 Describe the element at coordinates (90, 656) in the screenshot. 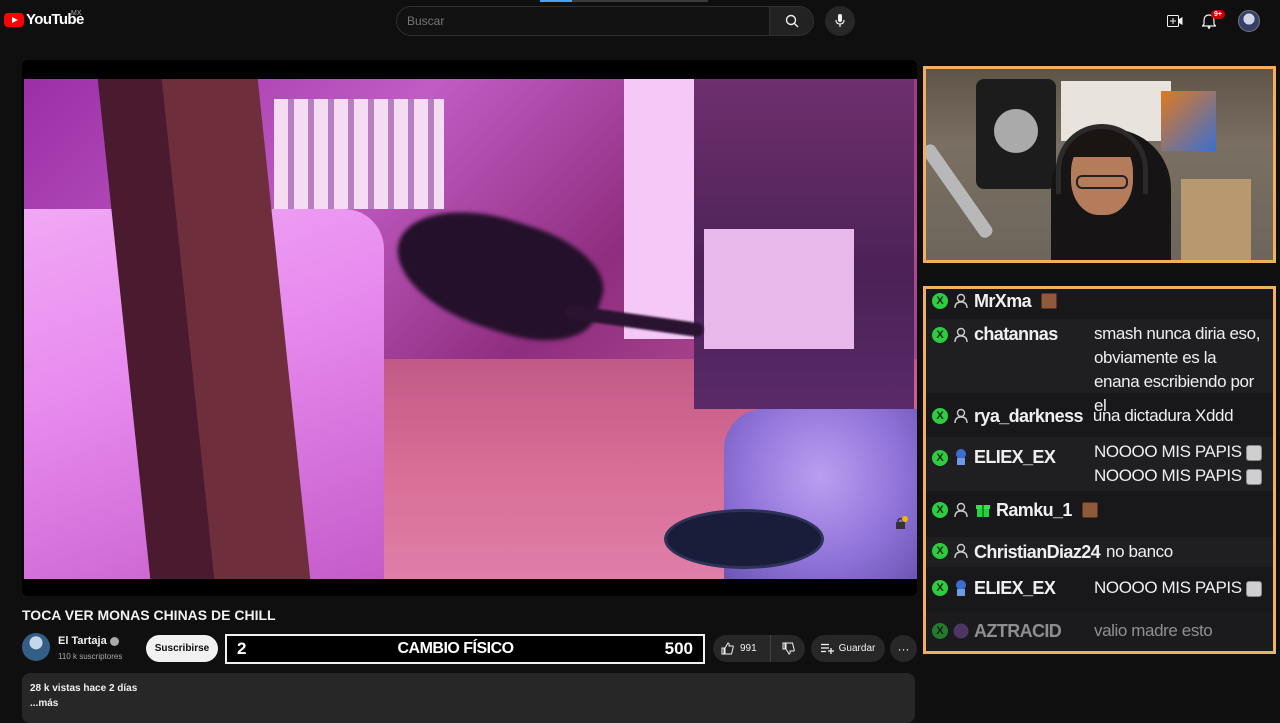

I see `subscriber-count: 110 k suscriptores` at that location.